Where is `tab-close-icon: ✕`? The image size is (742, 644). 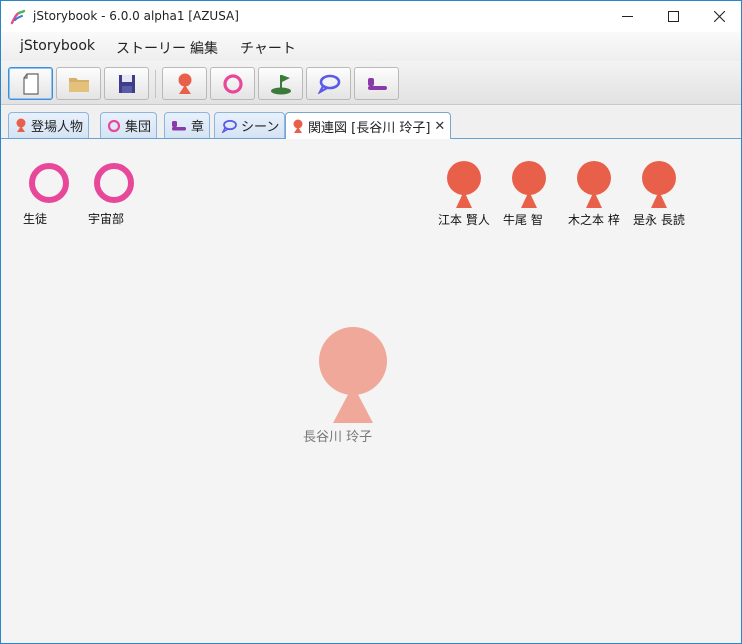 tab-close-icon: ✕ is located at coordinates (439, 126).